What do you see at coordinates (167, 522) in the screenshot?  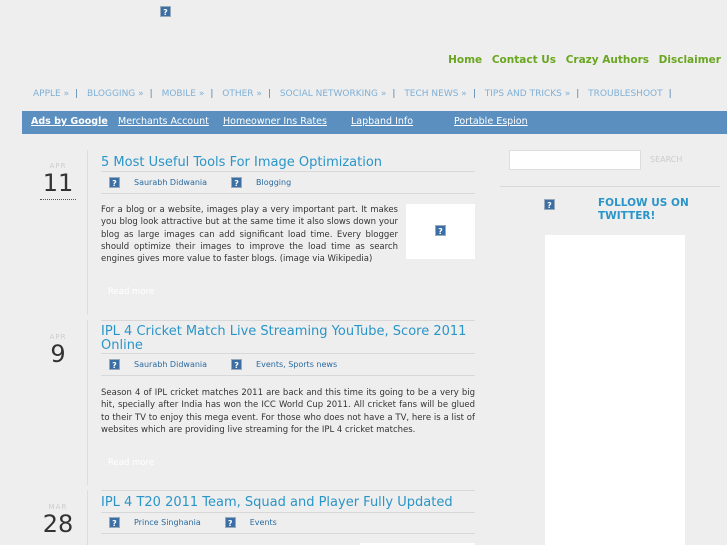 I see `post-author: Prince Singhania` at bounding box center [167, 522].